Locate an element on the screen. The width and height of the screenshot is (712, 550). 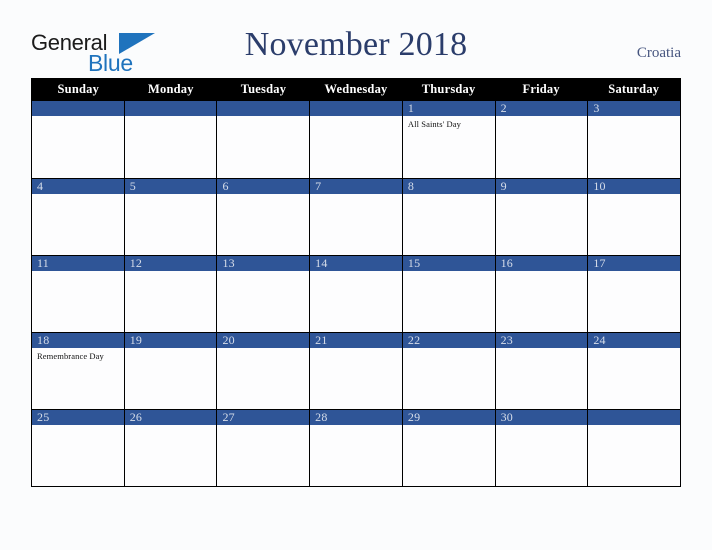
calendar-day-cell: 18 Remembrance Day is located at coordinates (78, 371).